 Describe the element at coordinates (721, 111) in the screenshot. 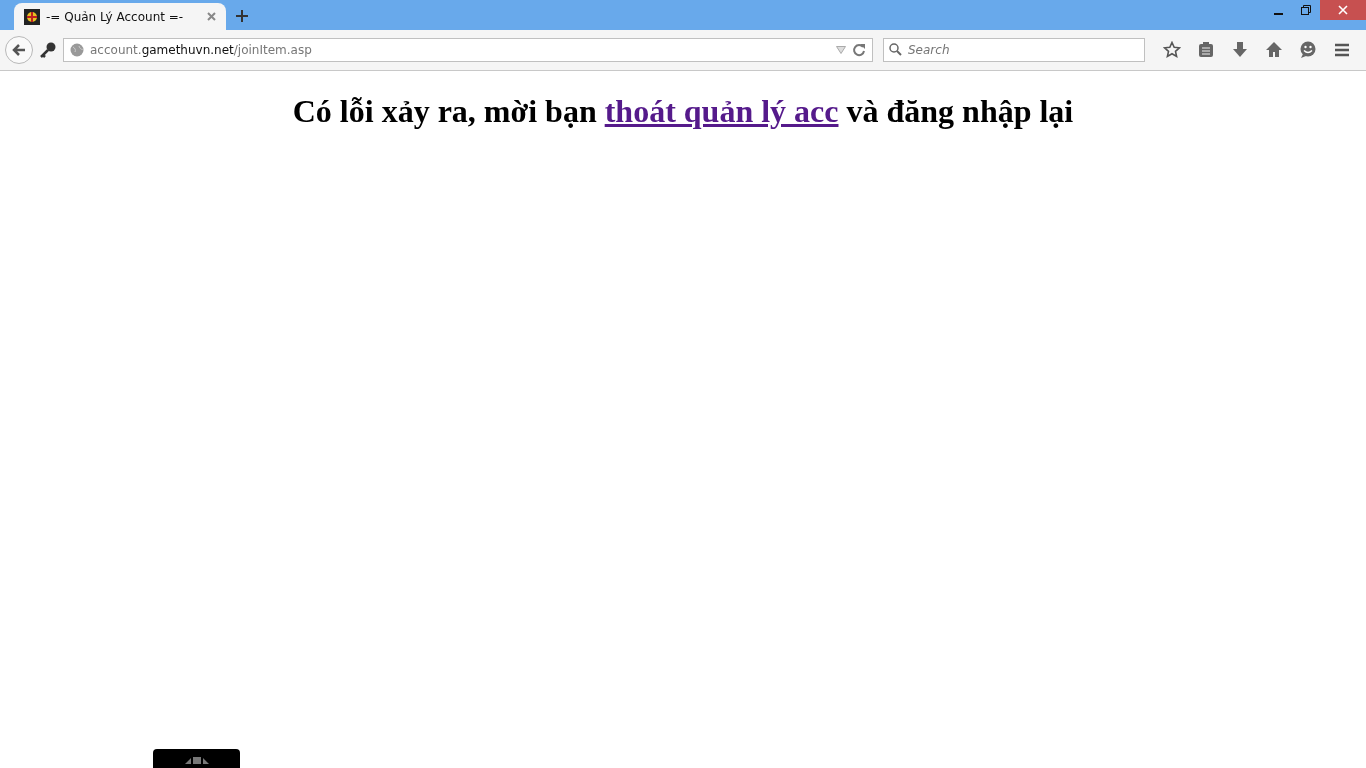

I see `logout-link: thoát quản lý acc` at that location.